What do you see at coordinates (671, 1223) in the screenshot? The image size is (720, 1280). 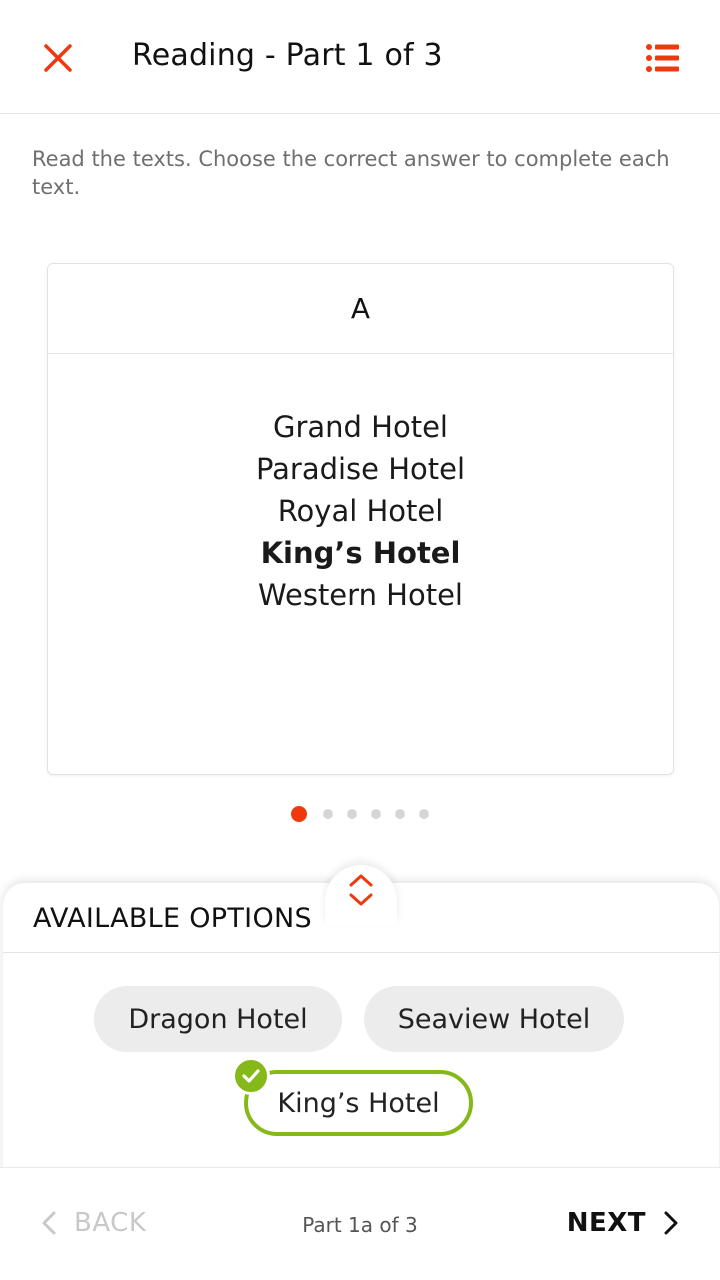 I see `chevron-right-icon` at bounding box center [671, 1223].